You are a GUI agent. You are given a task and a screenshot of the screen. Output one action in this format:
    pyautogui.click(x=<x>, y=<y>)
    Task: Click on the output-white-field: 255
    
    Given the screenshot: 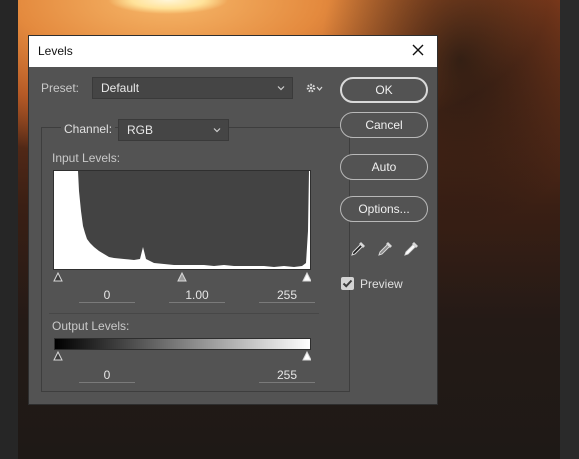 What is the action you would take?
    pyautogui.click(x=287, y=375)
    